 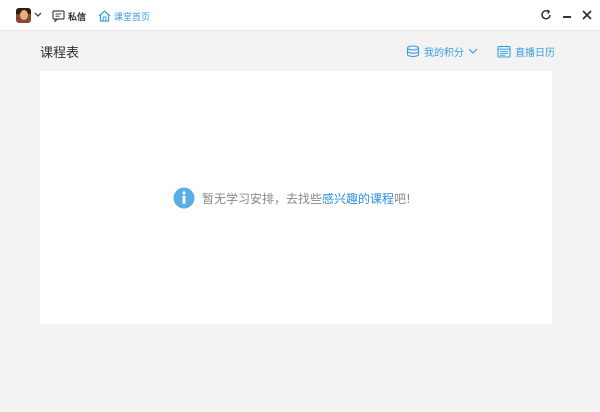 I want to click on info-icon, so click(x=184, y=198).